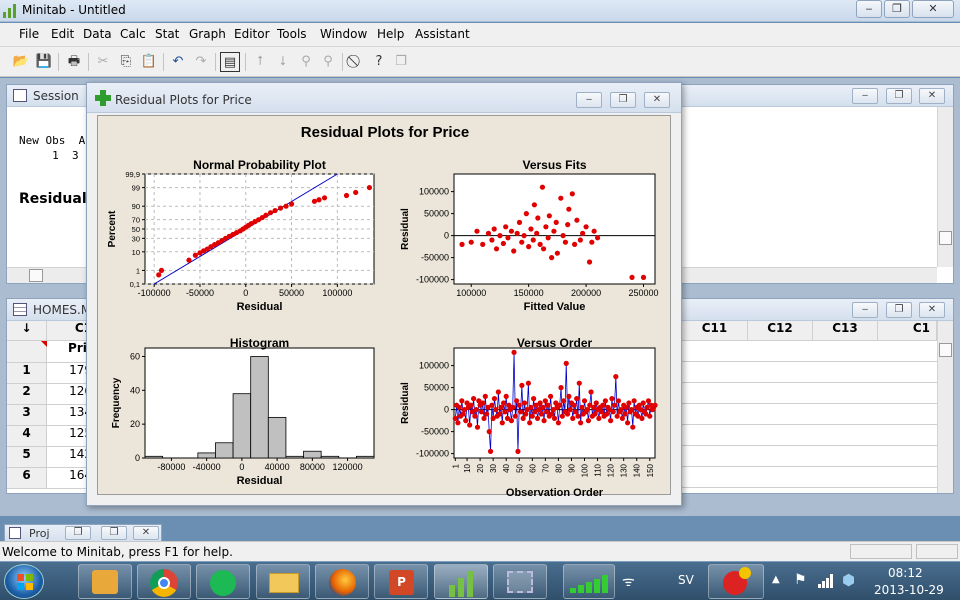 This screenshot has height=600, width=960. I want to click on graph-minimize-button: ‒, so click(589, 100).